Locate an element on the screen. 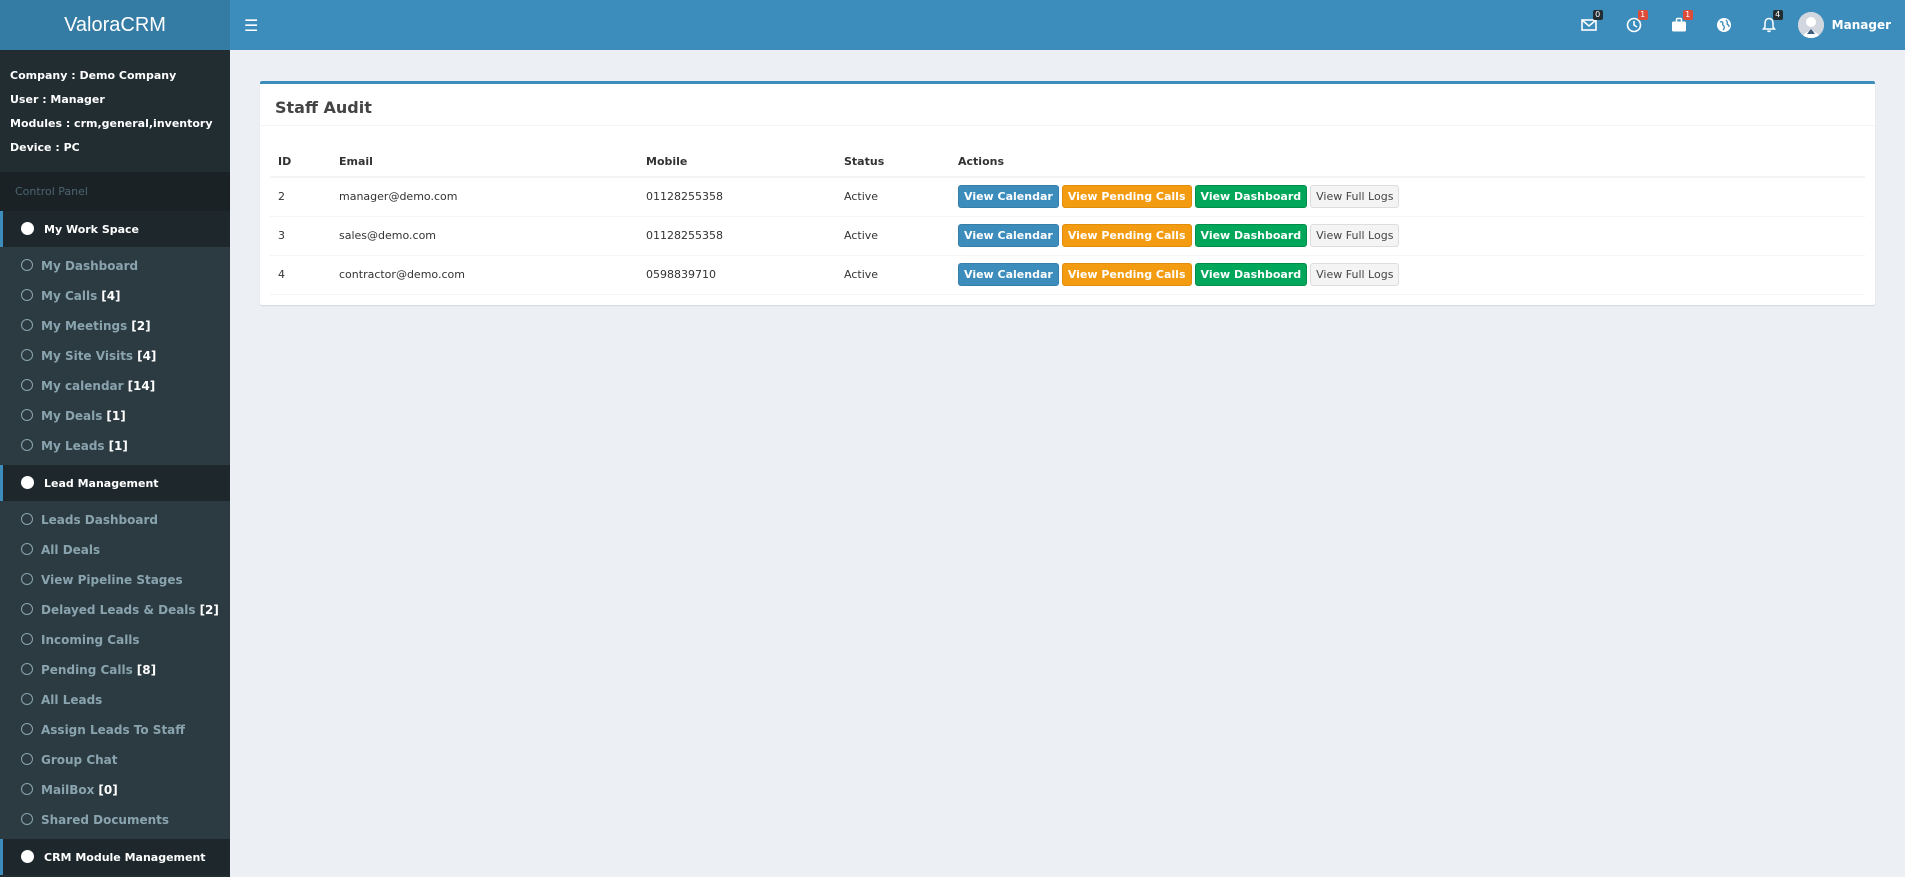  sidebar-item-label: Incoming Calls is located at coordinates (90, 640).